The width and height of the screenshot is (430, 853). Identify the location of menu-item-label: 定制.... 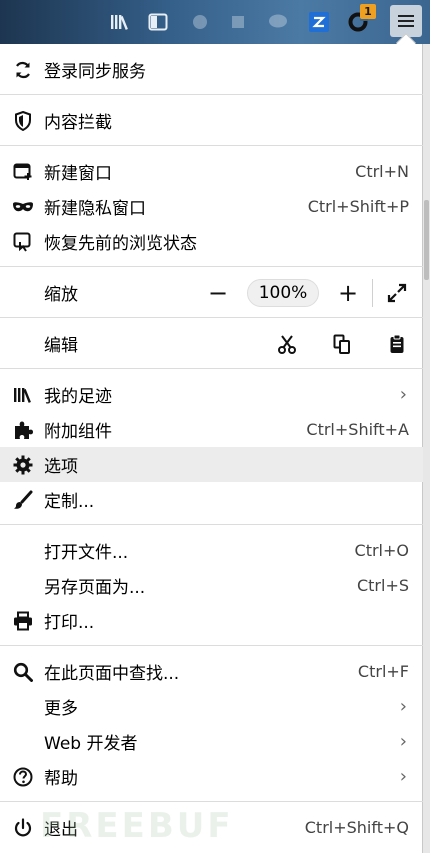
(69, 502).